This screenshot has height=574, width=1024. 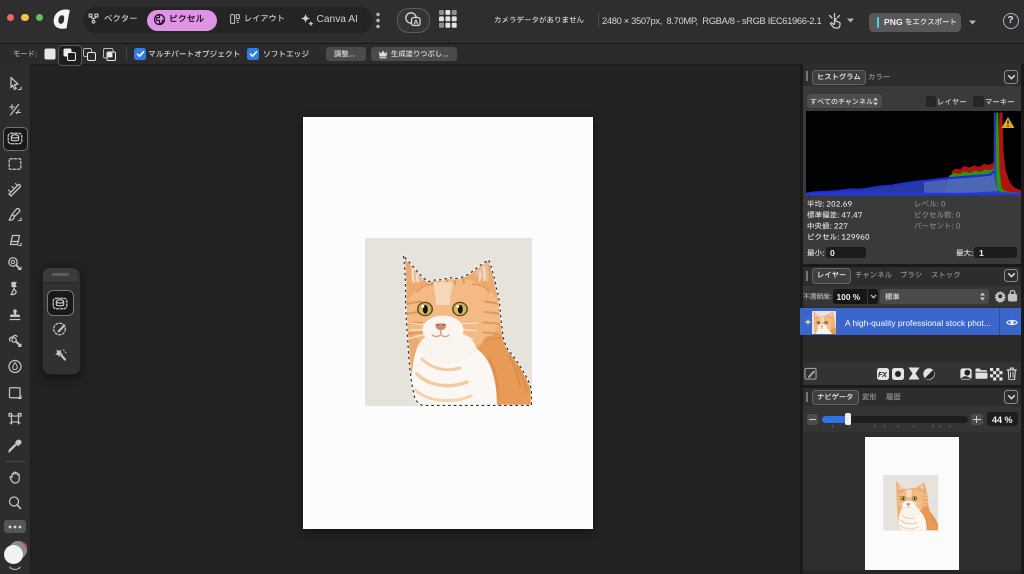 I want to click on svg-text: A, so click(x=415, y=22).